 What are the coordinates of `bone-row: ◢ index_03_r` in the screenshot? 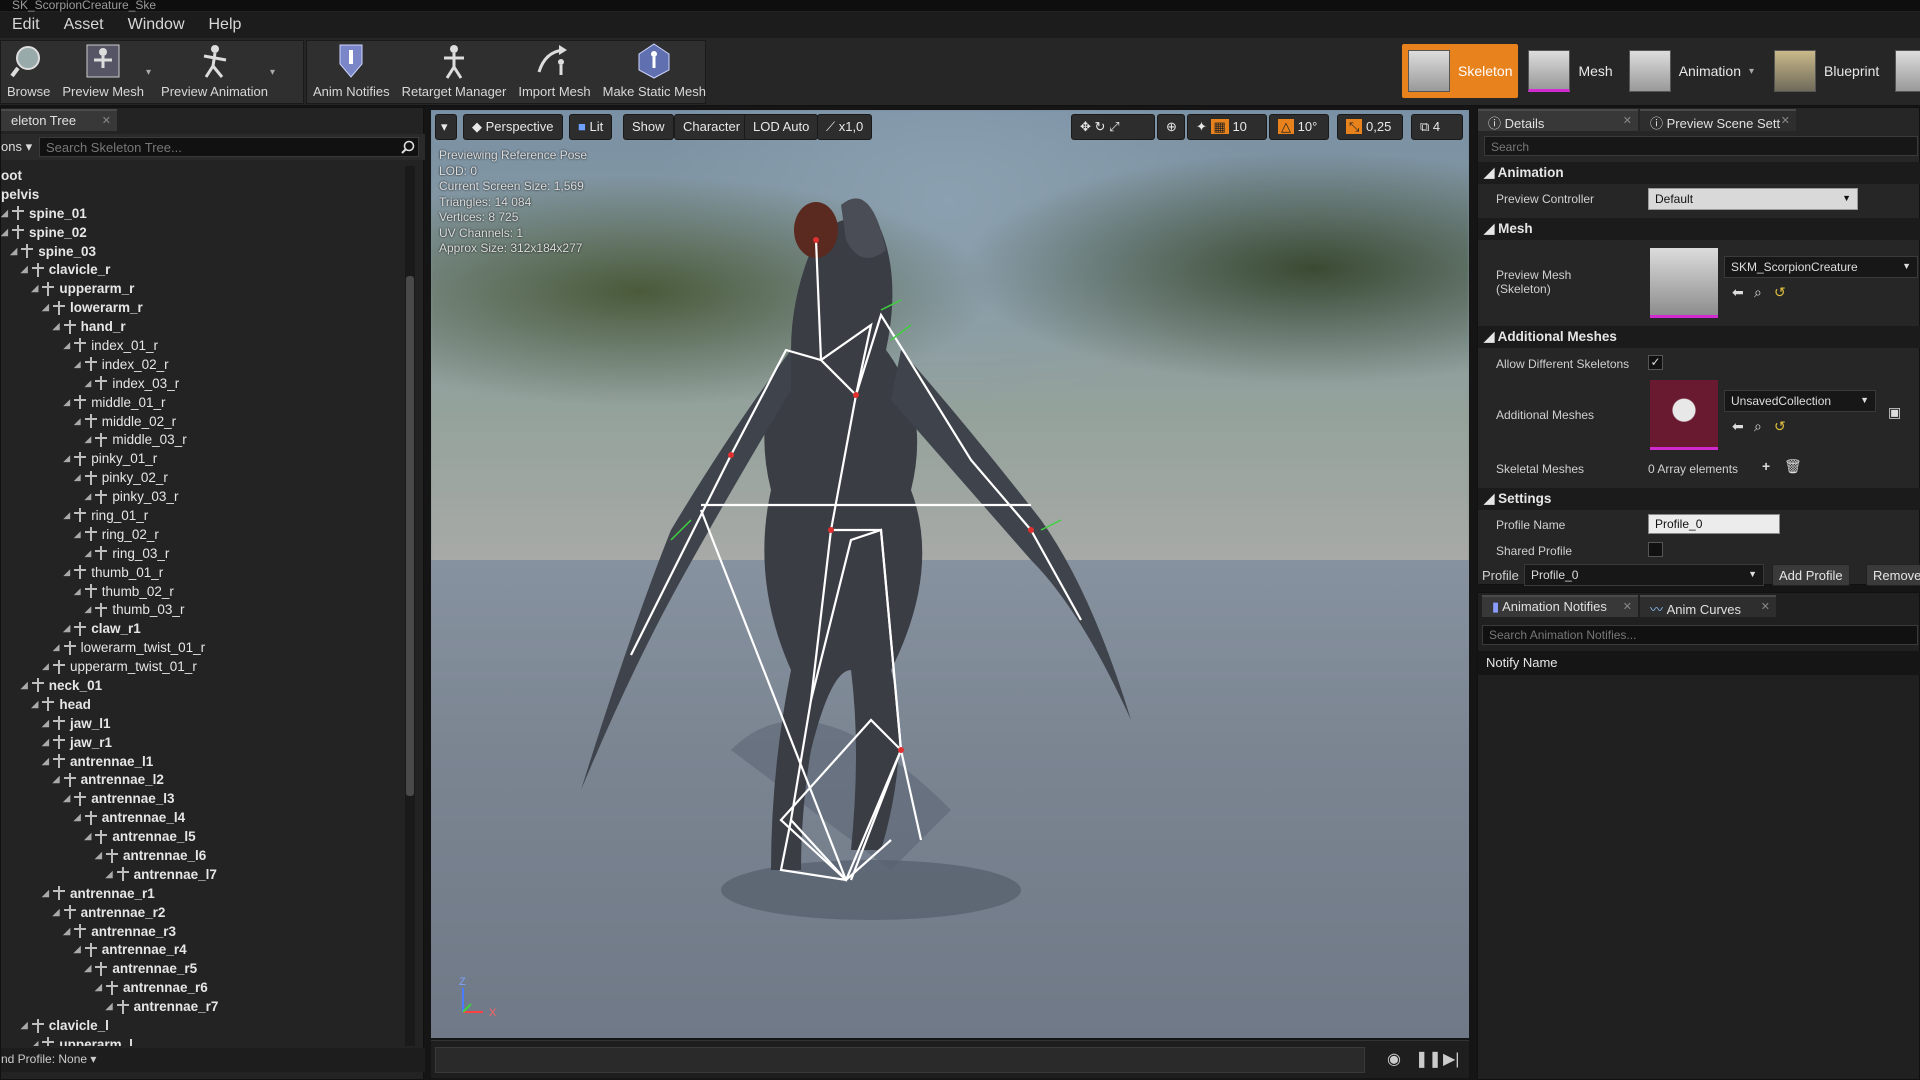 It's located at (203, 383).